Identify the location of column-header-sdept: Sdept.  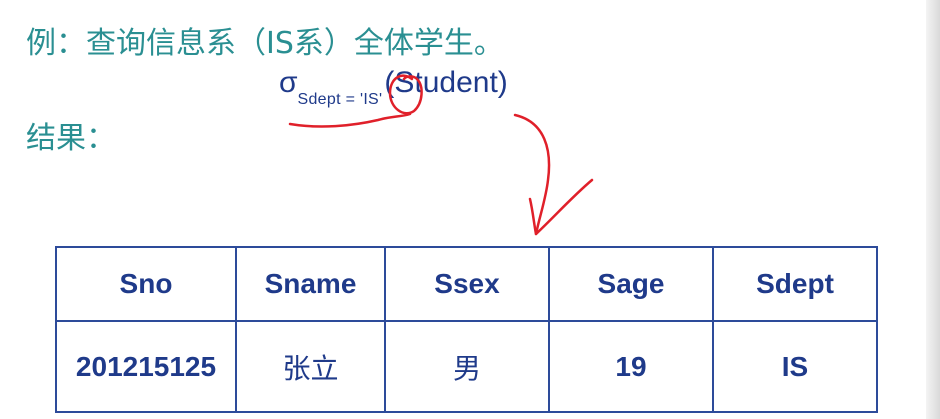
(795, 284).